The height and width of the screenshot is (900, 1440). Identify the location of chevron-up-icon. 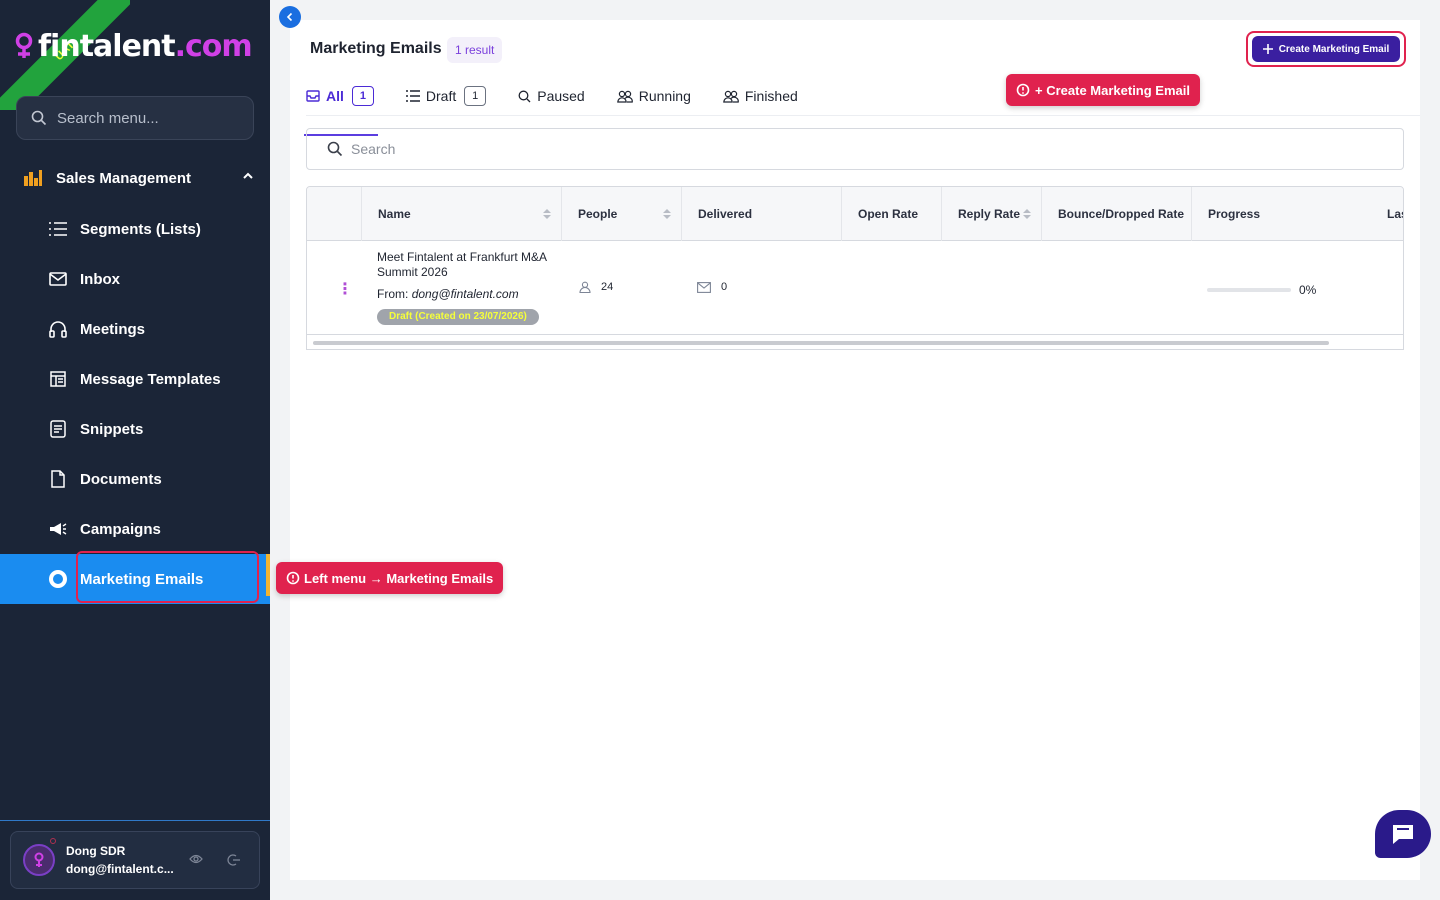
(248, 176).